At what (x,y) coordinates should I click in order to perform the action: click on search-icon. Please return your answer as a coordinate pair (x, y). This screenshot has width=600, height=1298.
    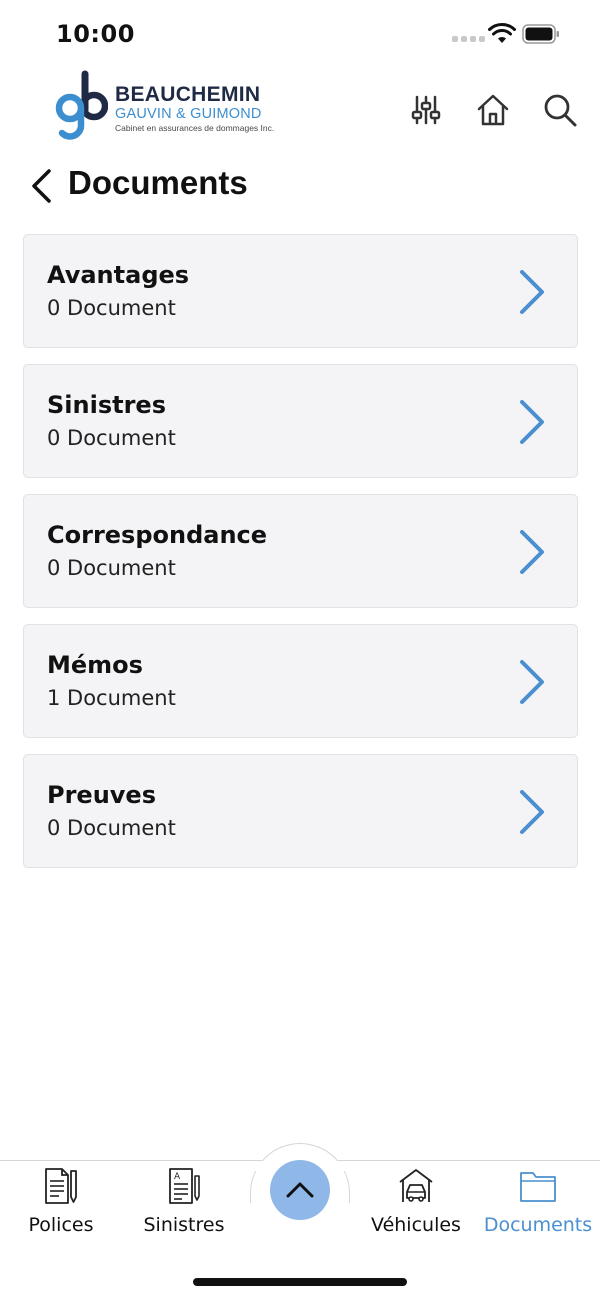
    Looking at the image, I should click on (560, 110).